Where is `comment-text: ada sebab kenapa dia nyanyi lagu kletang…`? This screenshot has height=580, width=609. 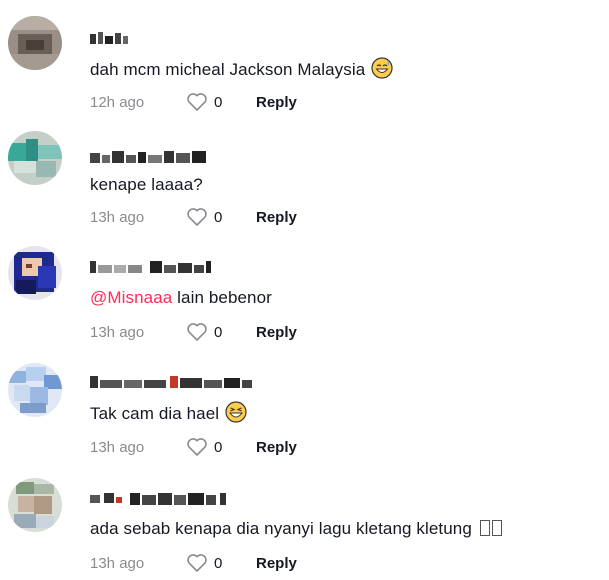
comment-text: ada sebab kenapa dia nyanyi lagu kletang… is located at coordinates (296, 529).